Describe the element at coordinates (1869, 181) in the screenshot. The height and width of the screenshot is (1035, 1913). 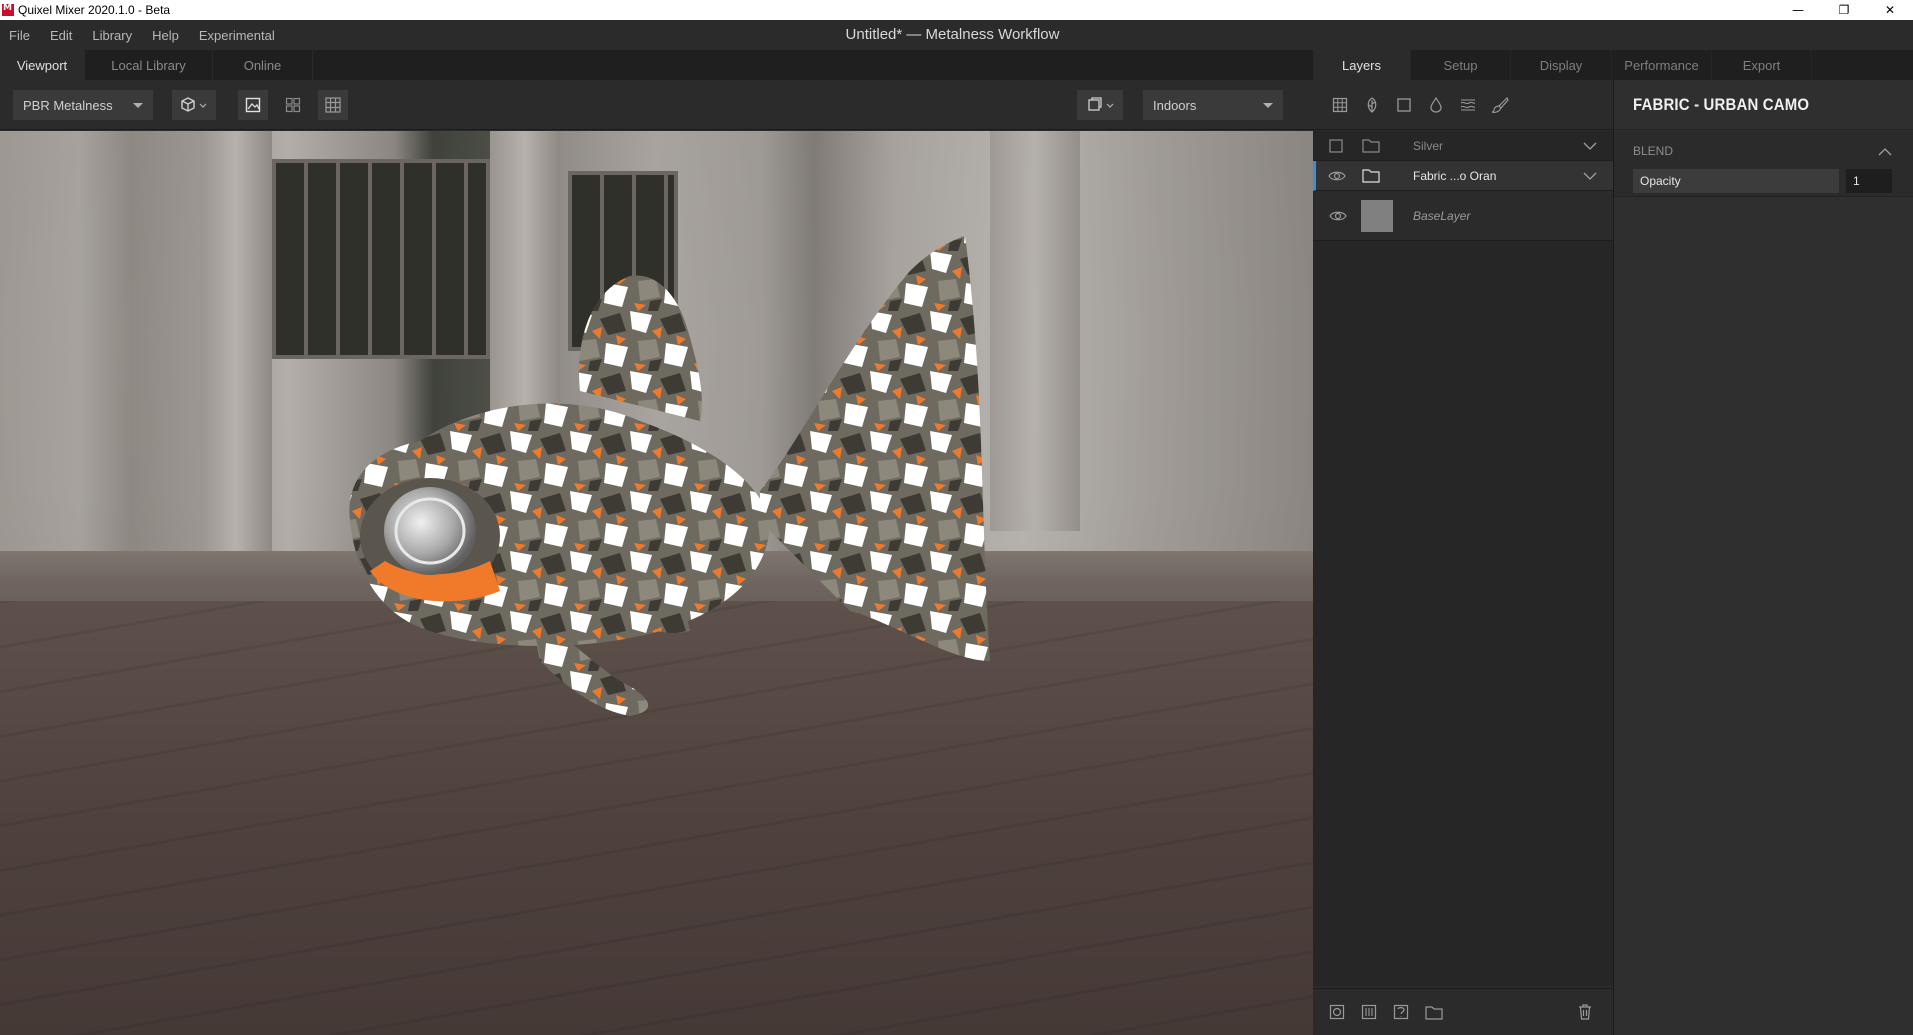
I see `opacity-value-input: 1` at that location.